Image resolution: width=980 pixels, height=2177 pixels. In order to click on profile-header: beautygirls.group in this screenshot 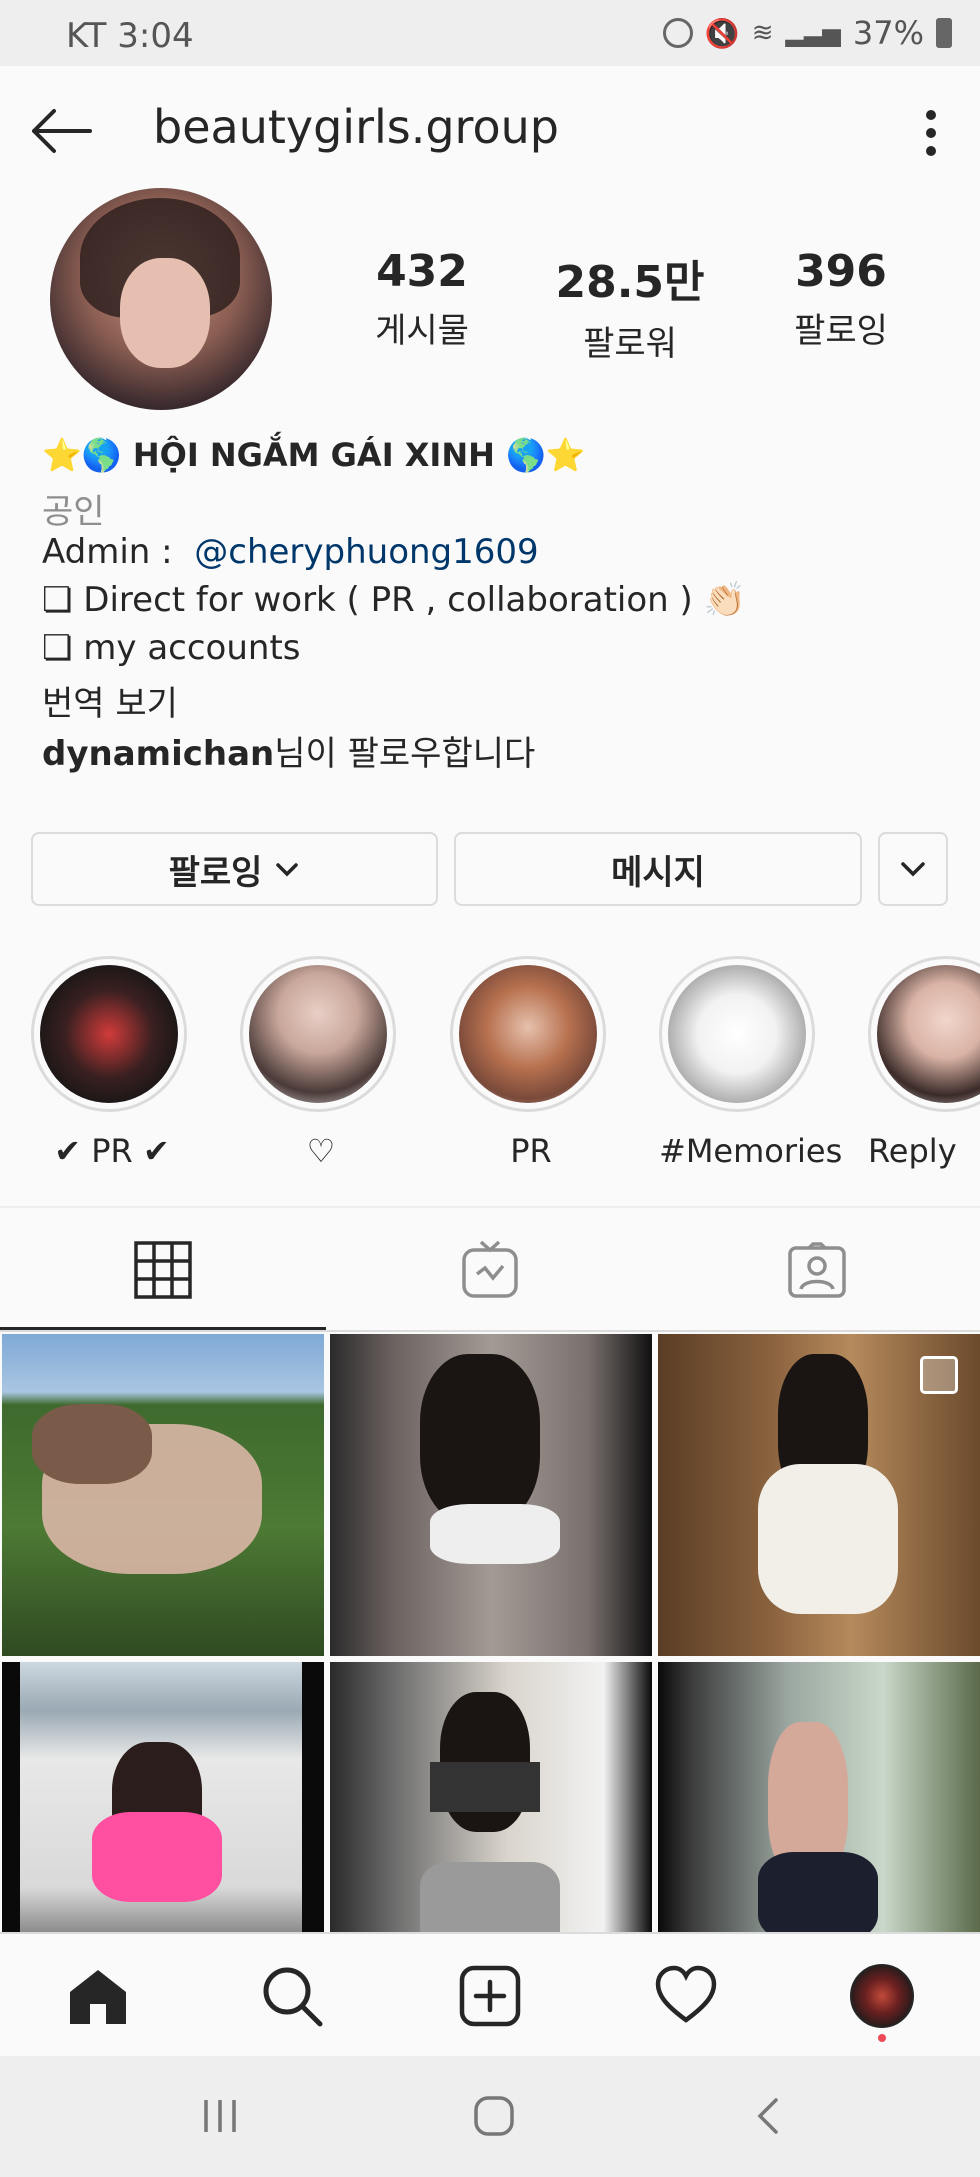, I will do `click(490, 127)`.